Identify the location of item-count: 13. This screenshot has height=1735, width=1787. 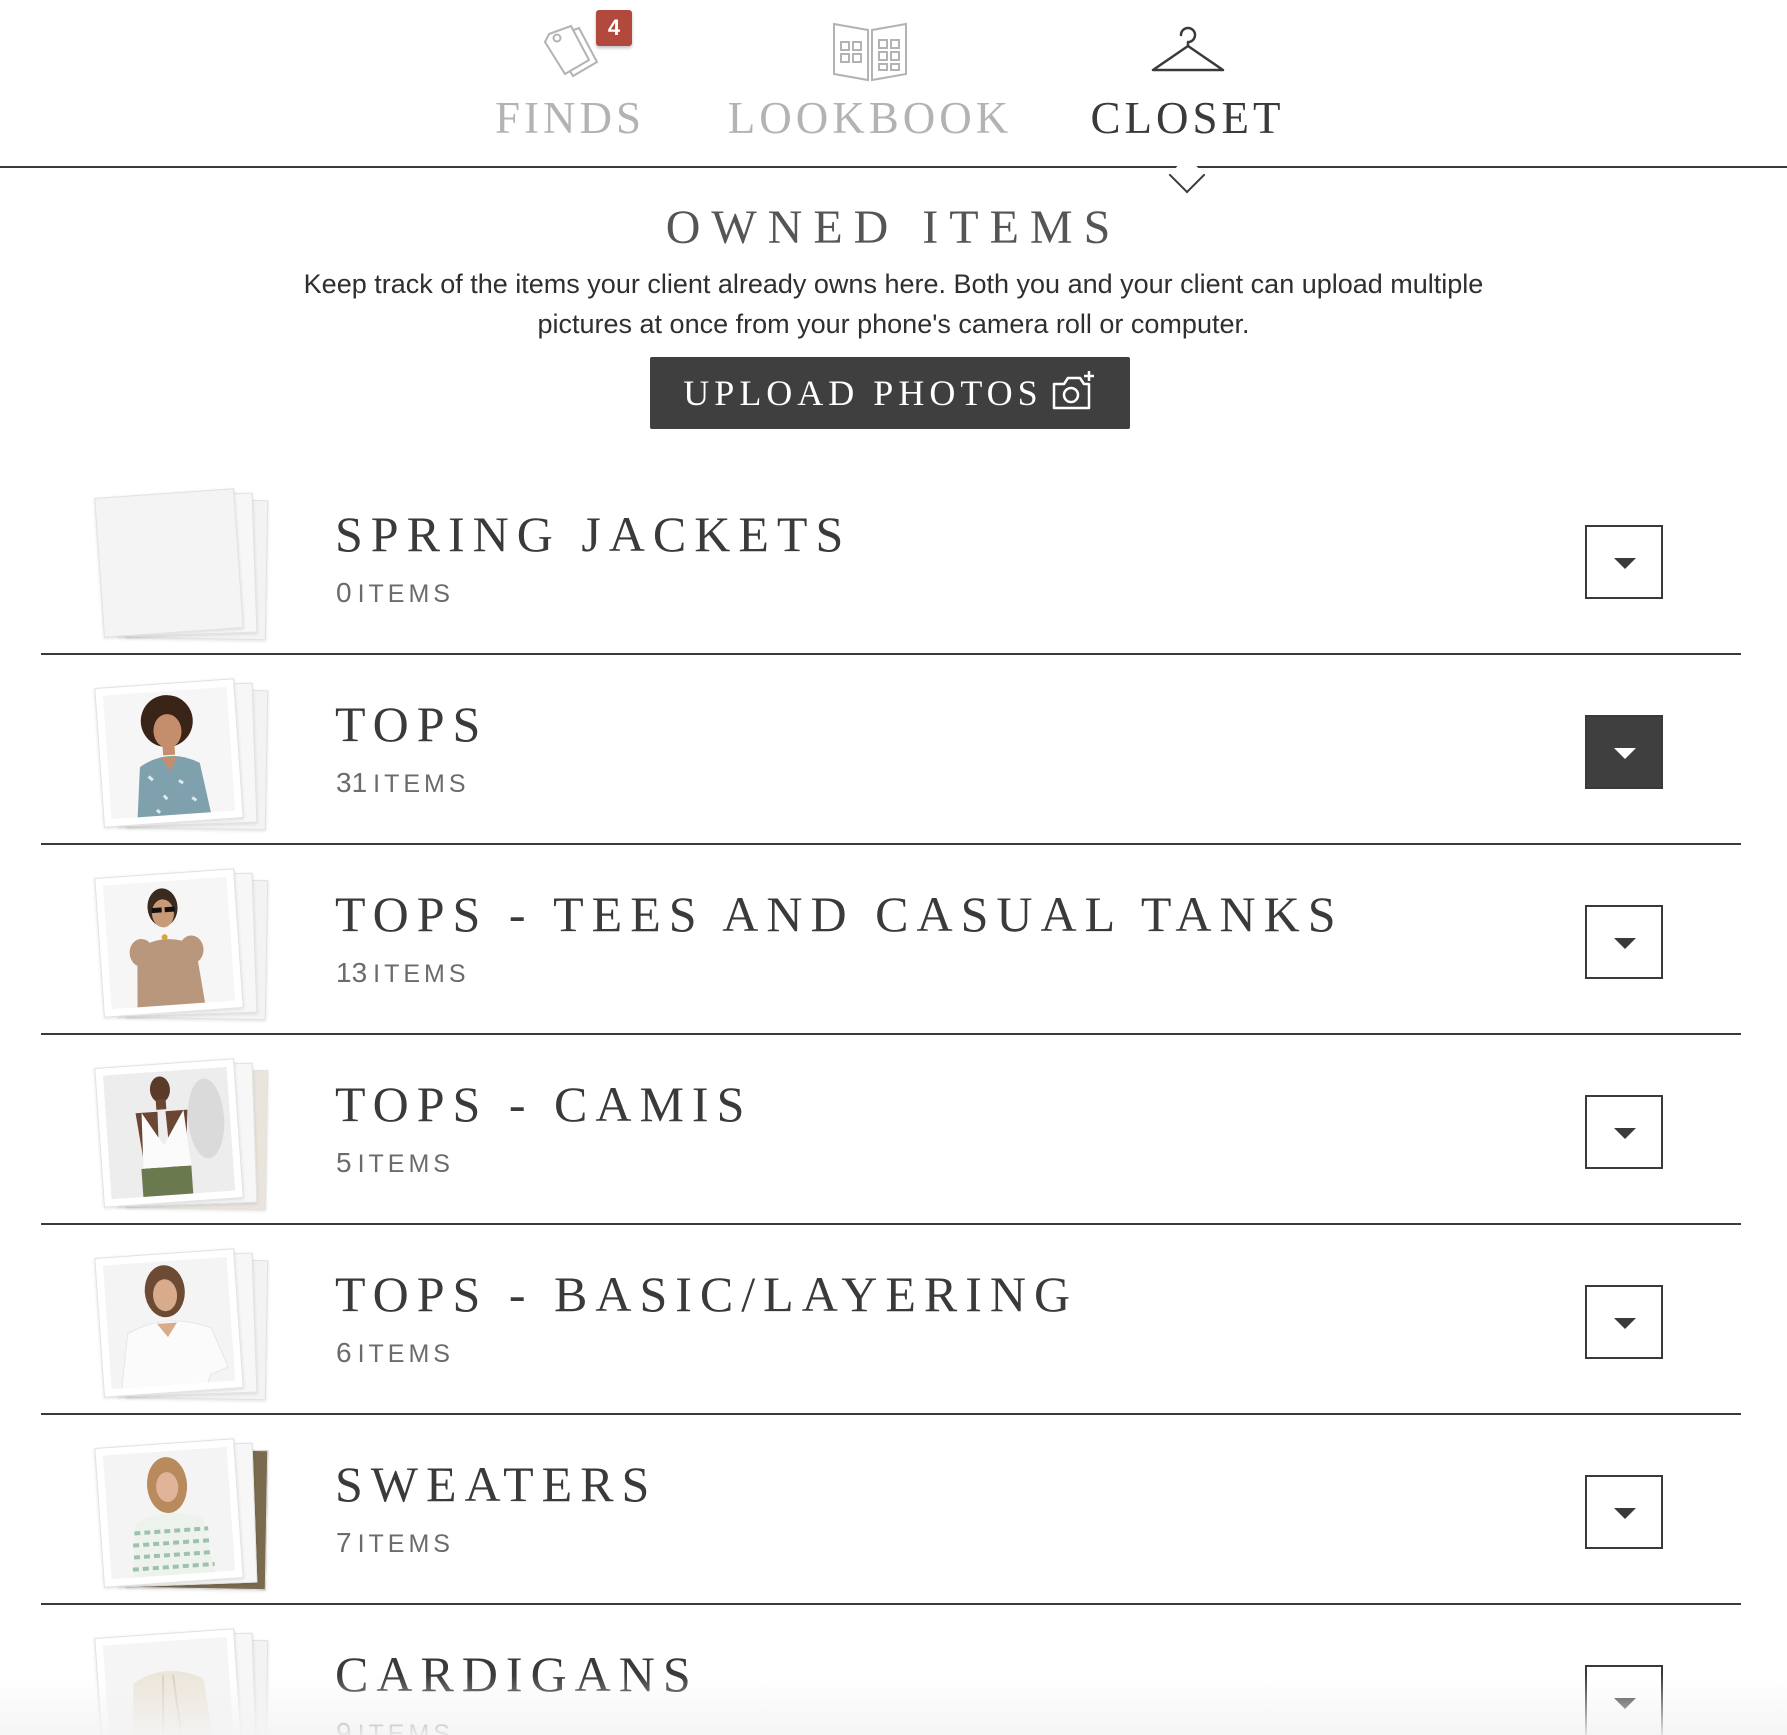
(352, 972).